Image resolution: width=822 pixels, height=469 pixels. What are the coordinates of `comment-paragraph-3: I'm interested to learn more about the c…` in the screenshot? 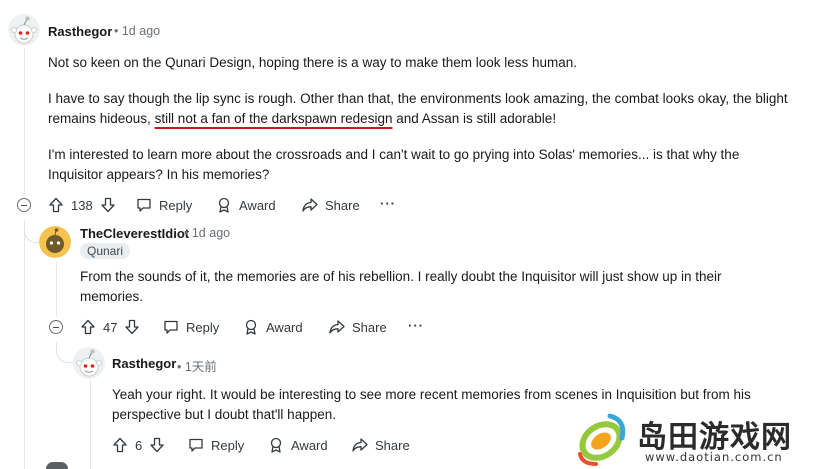 It's located at (394, 164).